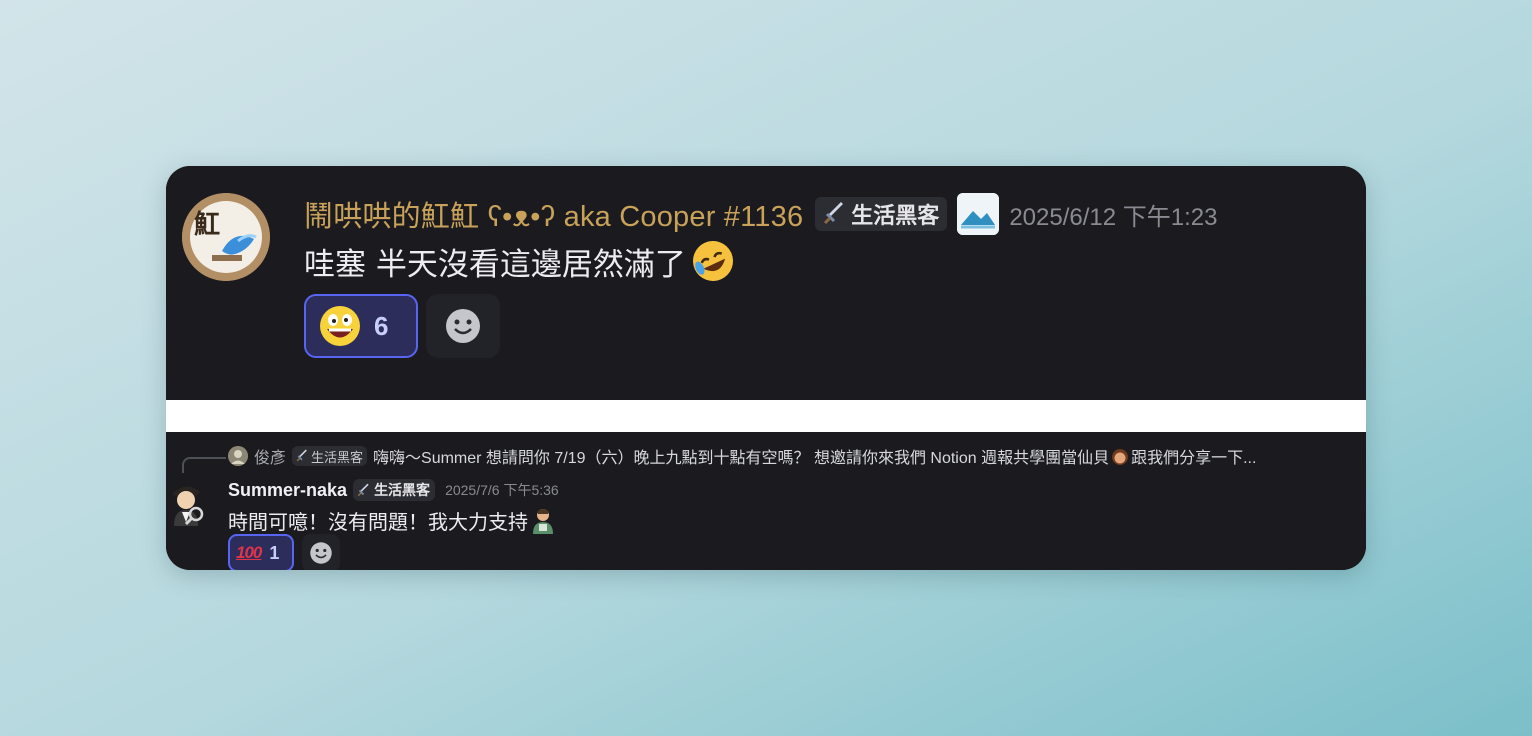 This screenshot has height=736, width=1532. I want to click on message-1-content: 哇塞 半天沒看這邊居然滿了, so click(521, 261).